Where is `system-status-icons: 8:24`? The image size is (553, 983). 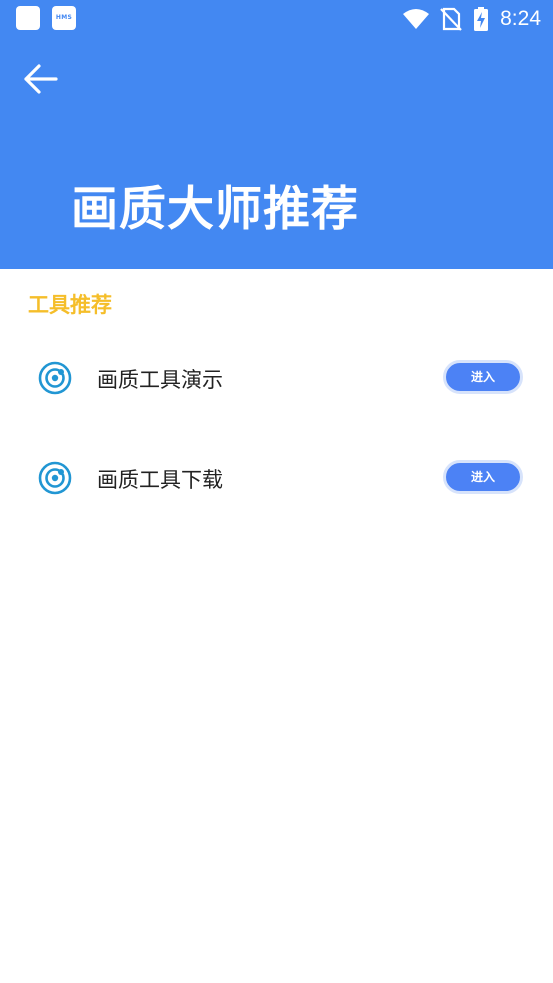
system-status-icons: 8:24 is located at coordinates (471, 19).